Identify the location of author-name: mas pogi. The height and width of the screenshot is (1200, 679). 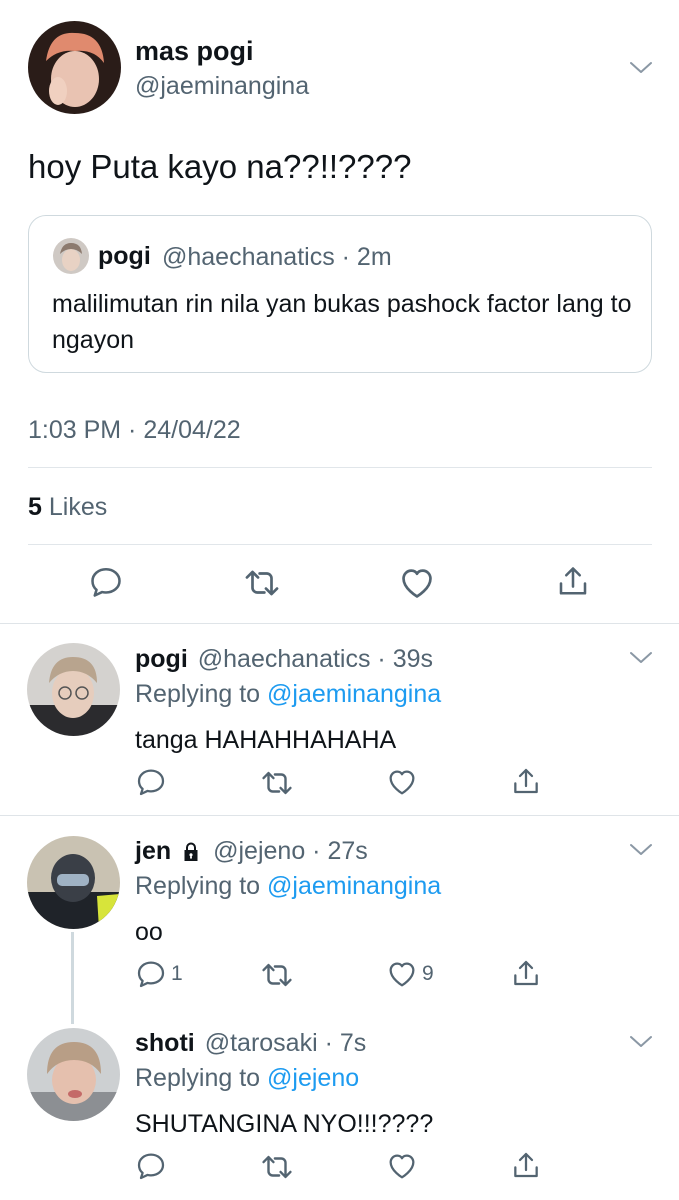
(194, 51).